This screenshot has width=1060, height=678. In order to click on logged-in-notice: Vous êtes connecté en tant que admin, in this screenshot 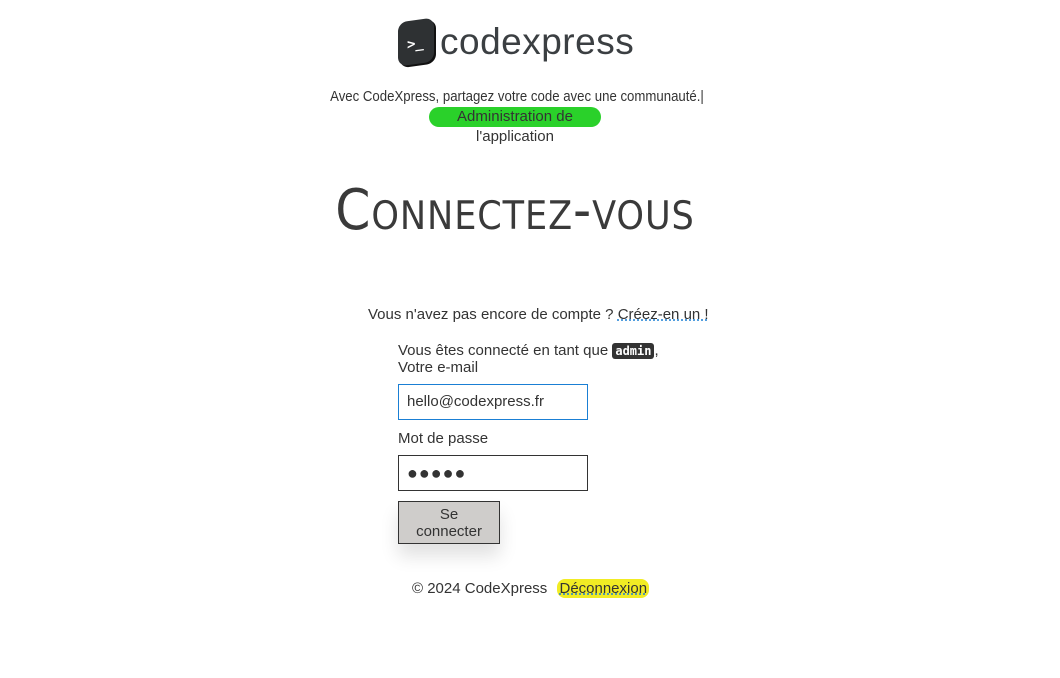, I will do `click(528, 350)`.